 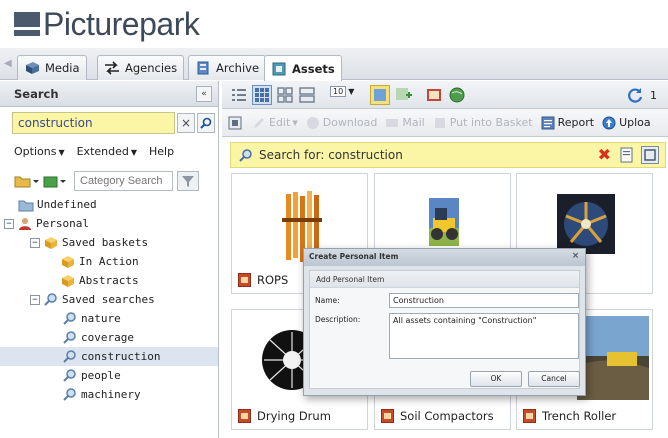 I want to click on thumbnail-grid-icon, so click(x=262, y=95).